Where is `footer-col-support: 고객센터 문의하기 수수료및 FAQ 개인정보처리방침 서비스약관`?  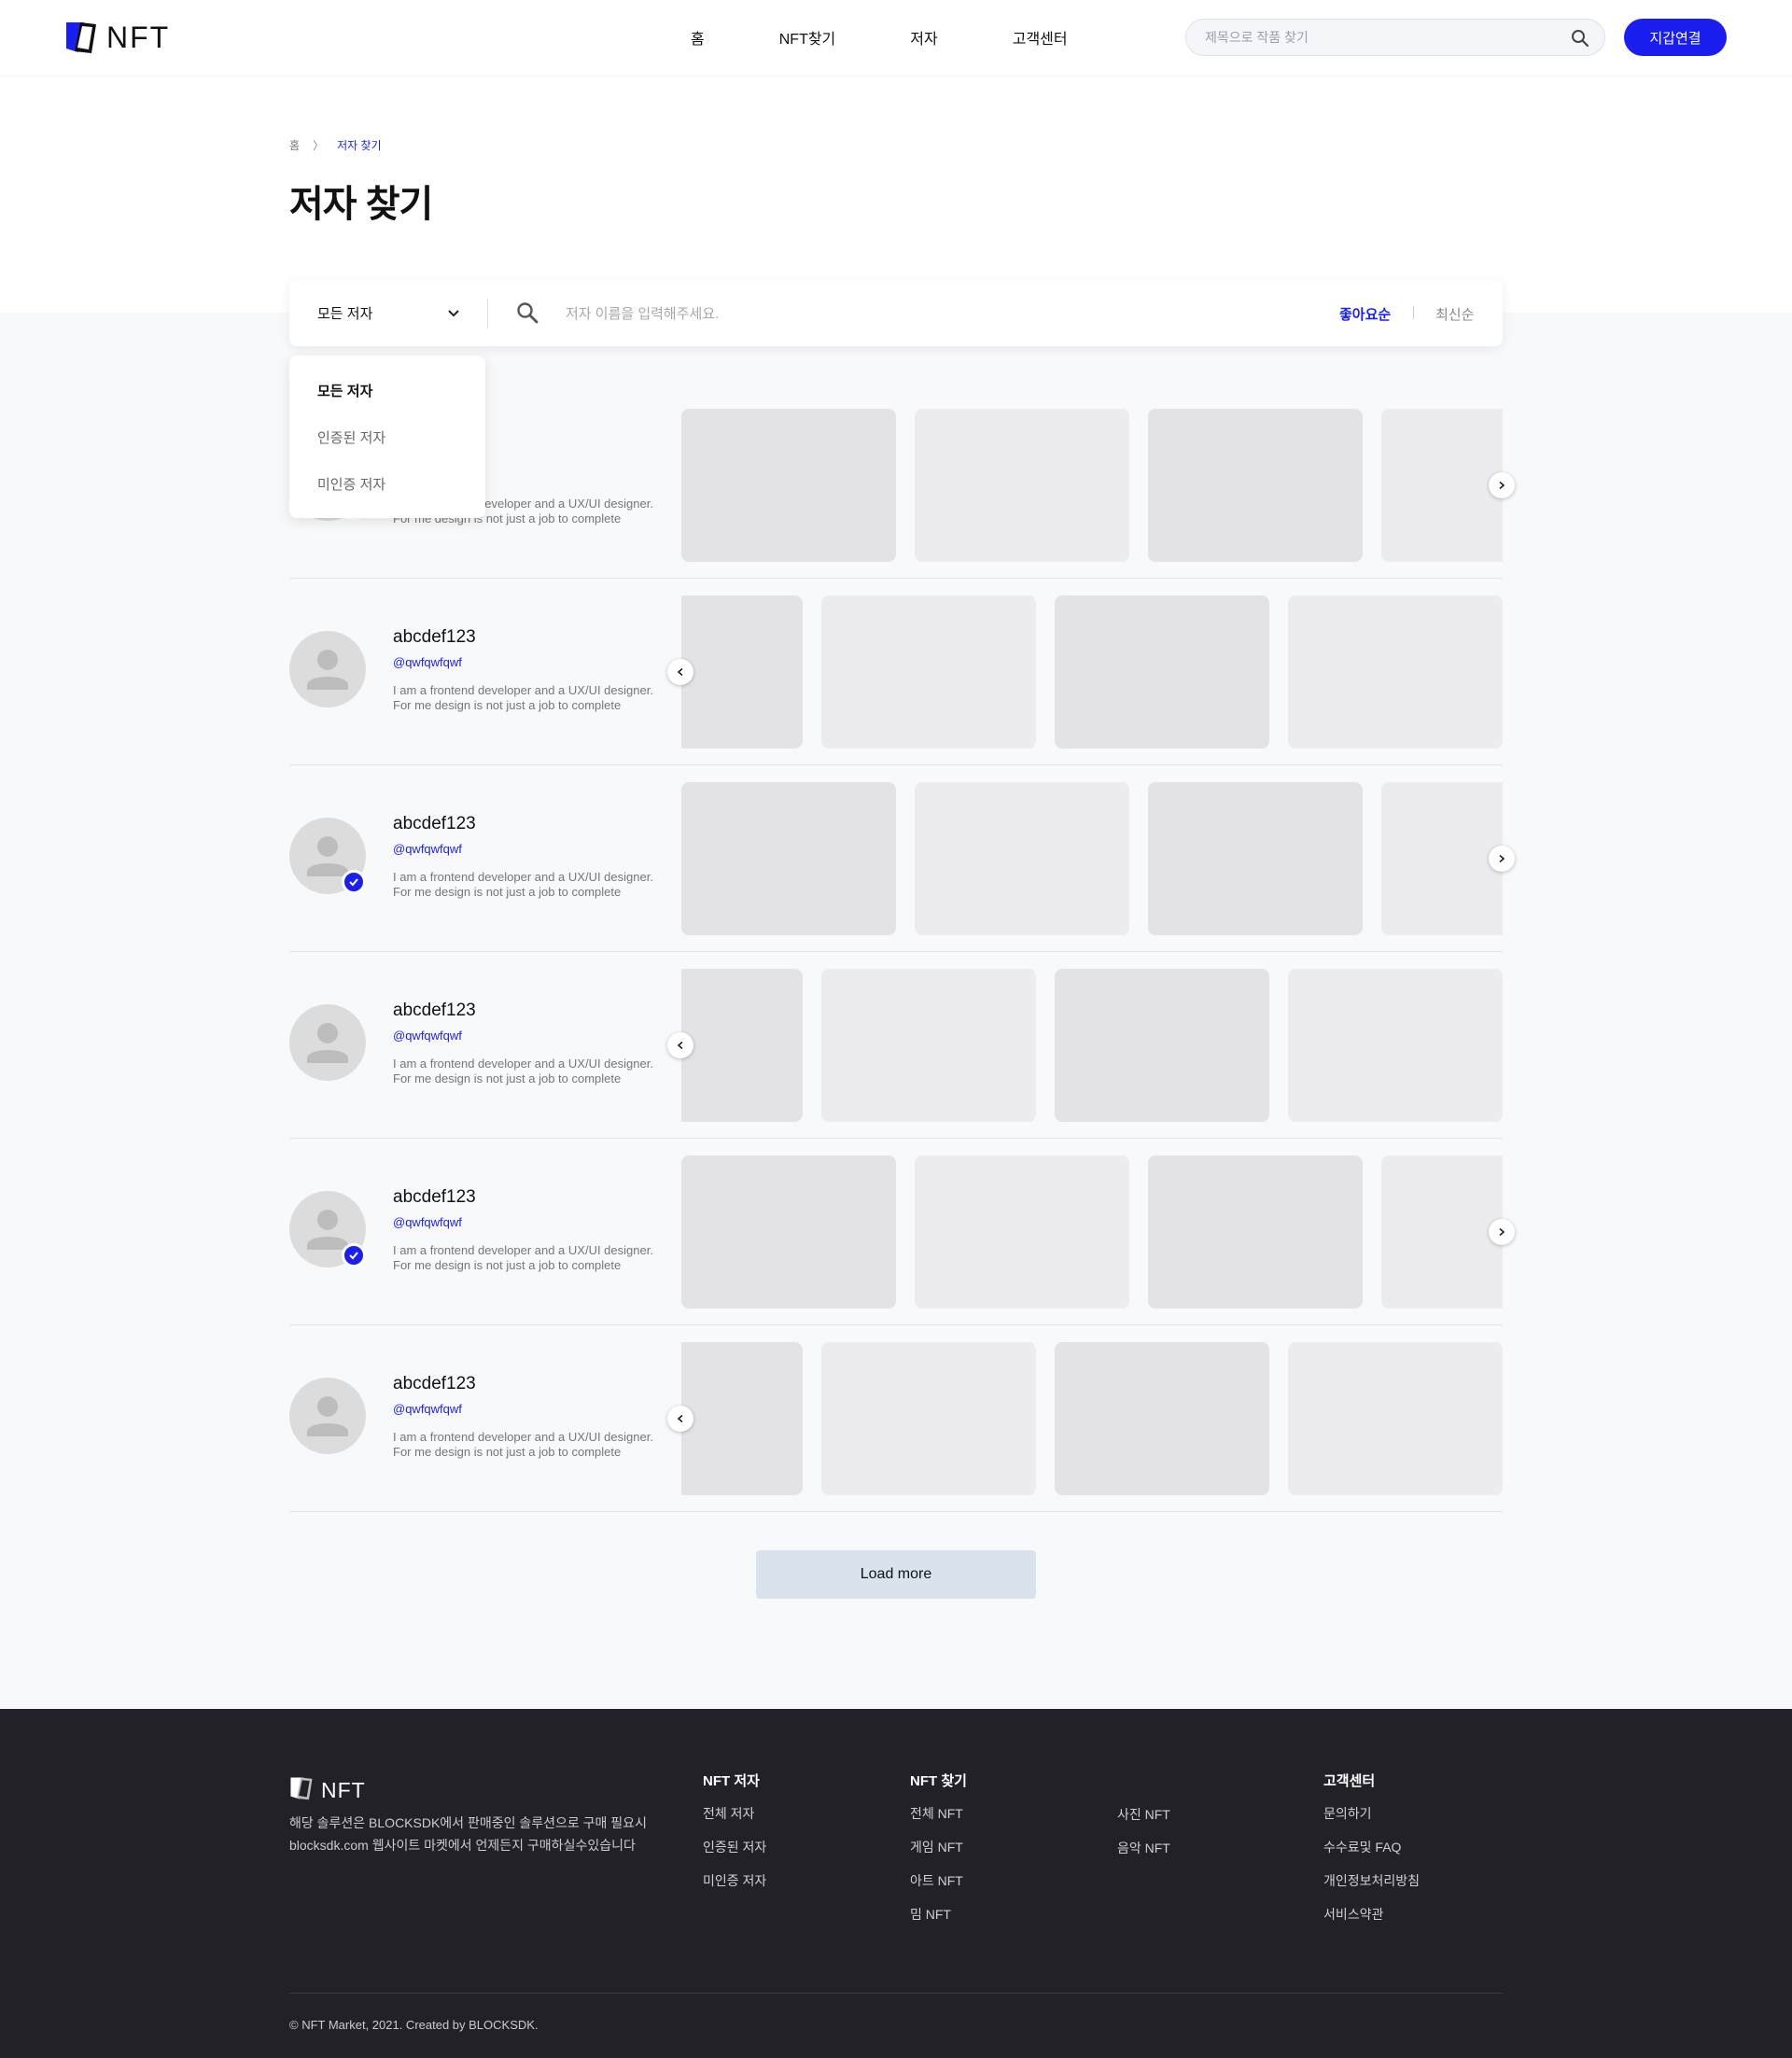
footer-col-support: 고객센터 문의하기 수수료및 FAQ 개인정보처리방침 서비스약관 is located at coordinates (1371, 1854).